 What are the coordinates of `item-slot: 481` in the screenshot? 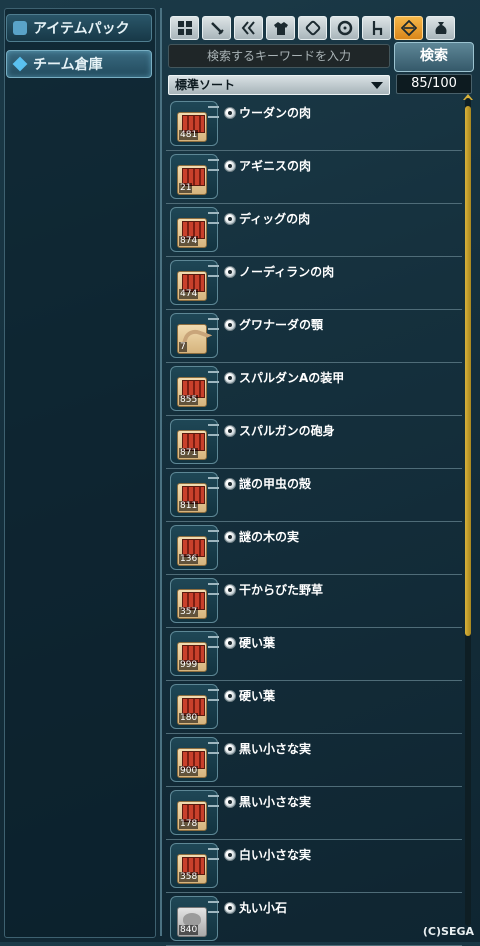 It's located at (194, 123).